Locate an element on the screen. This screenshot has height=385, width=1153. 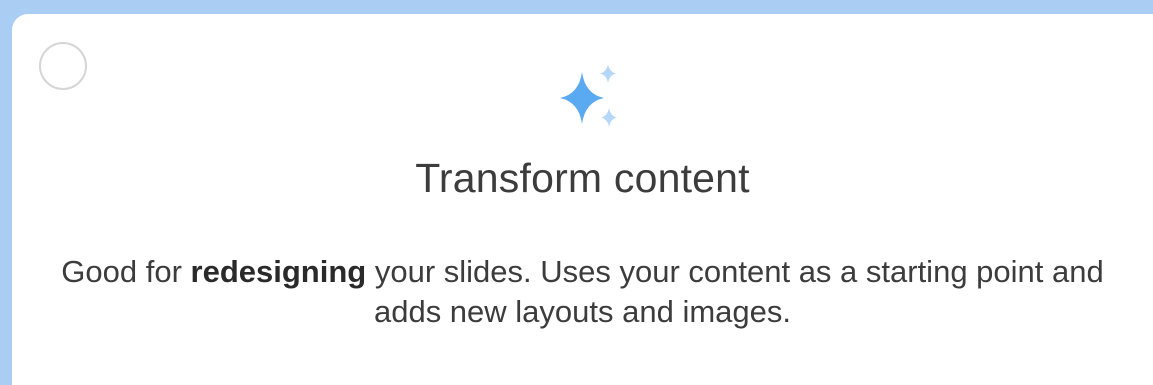
option-radio-button is located at coordinates (63, 66).